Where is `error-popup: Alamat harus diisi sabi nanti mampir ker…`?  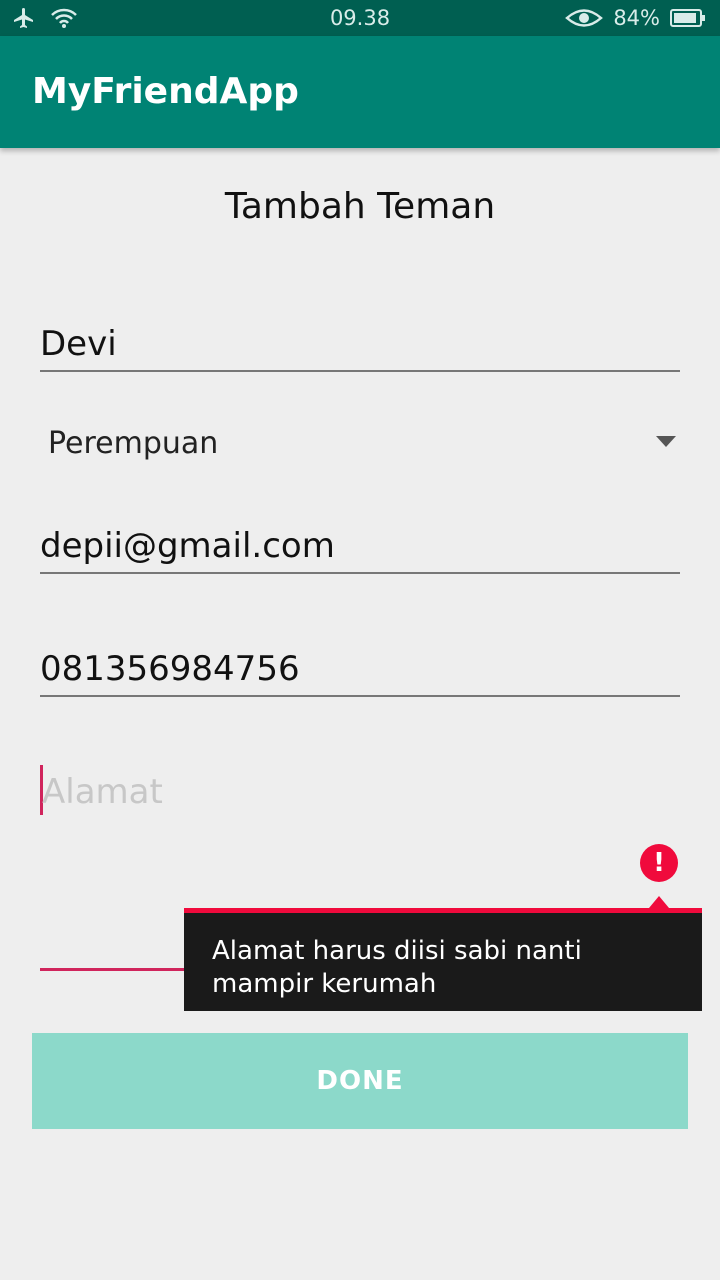 error-popup: Alamat harus diisi sabi nanti mampir ker… is located at coordinates (443, 959).